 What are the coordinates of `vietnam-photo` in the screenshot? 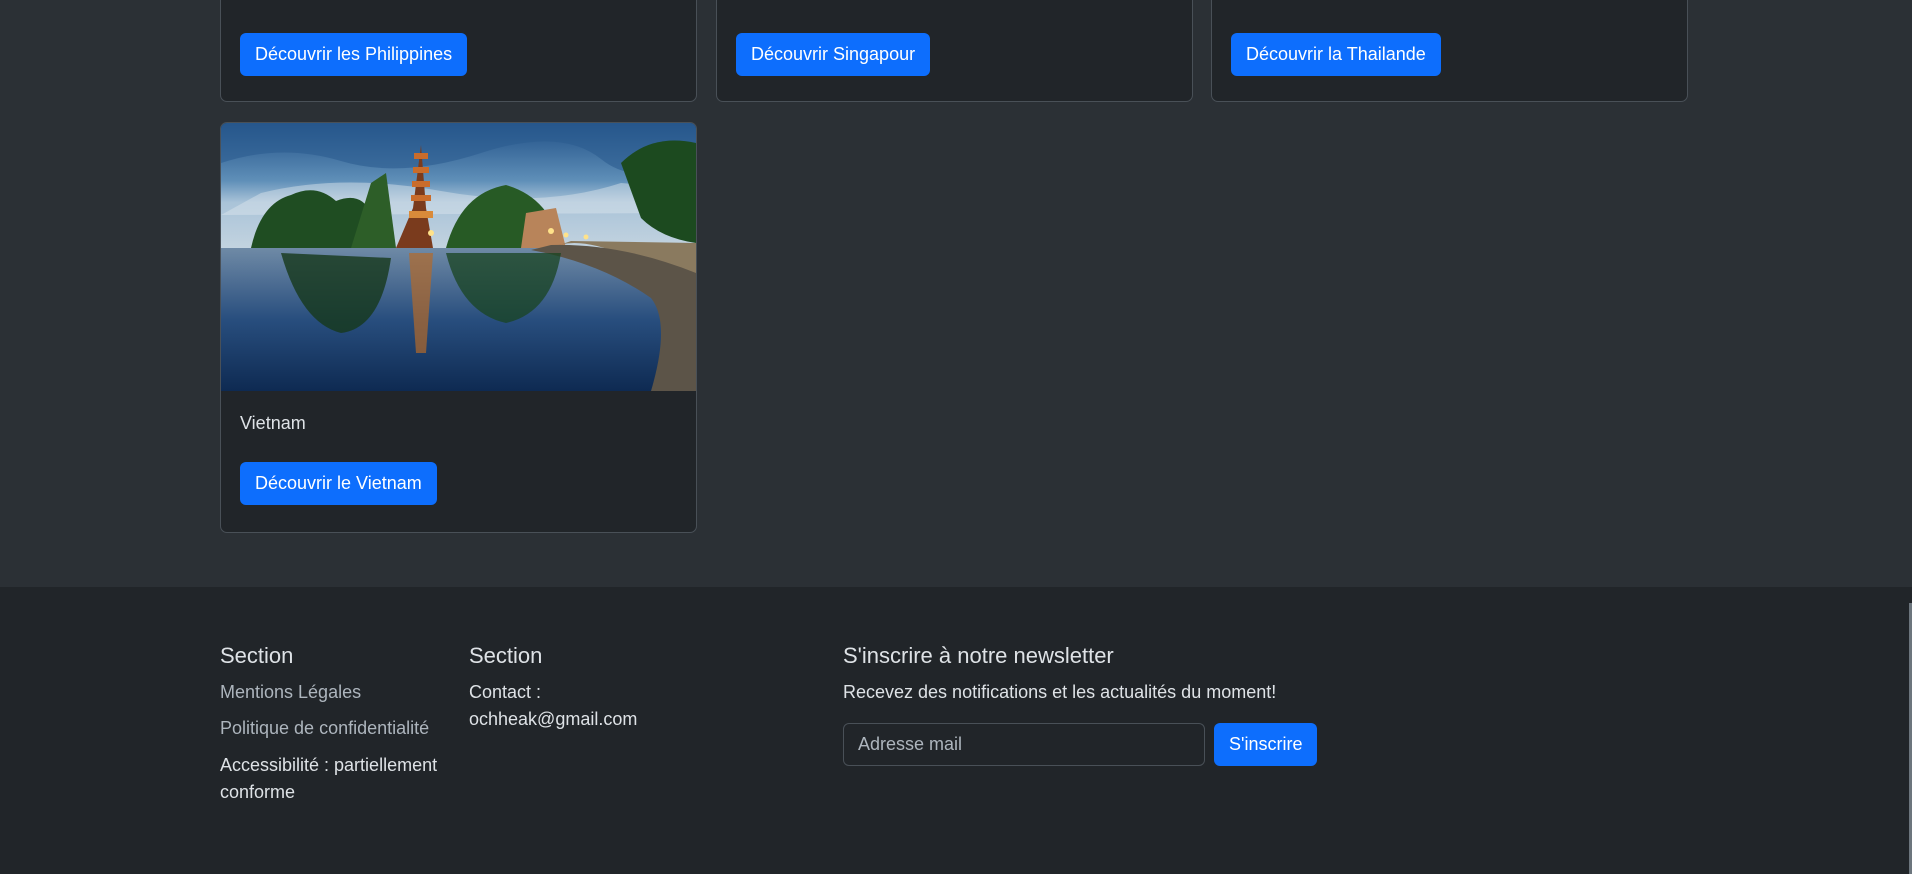 It's located at (458, 257).